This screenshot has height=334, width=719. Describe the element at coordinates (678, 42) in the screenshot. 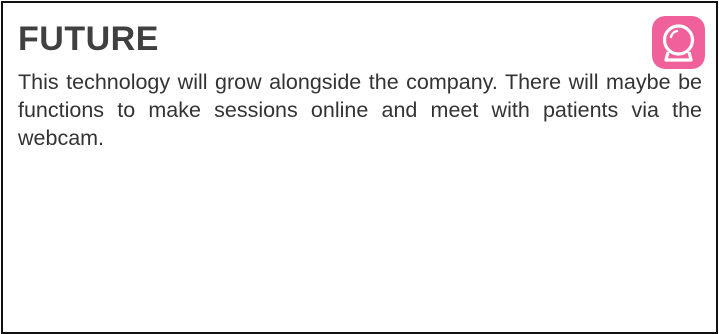

I see `crystal-ball-icon` at that location.